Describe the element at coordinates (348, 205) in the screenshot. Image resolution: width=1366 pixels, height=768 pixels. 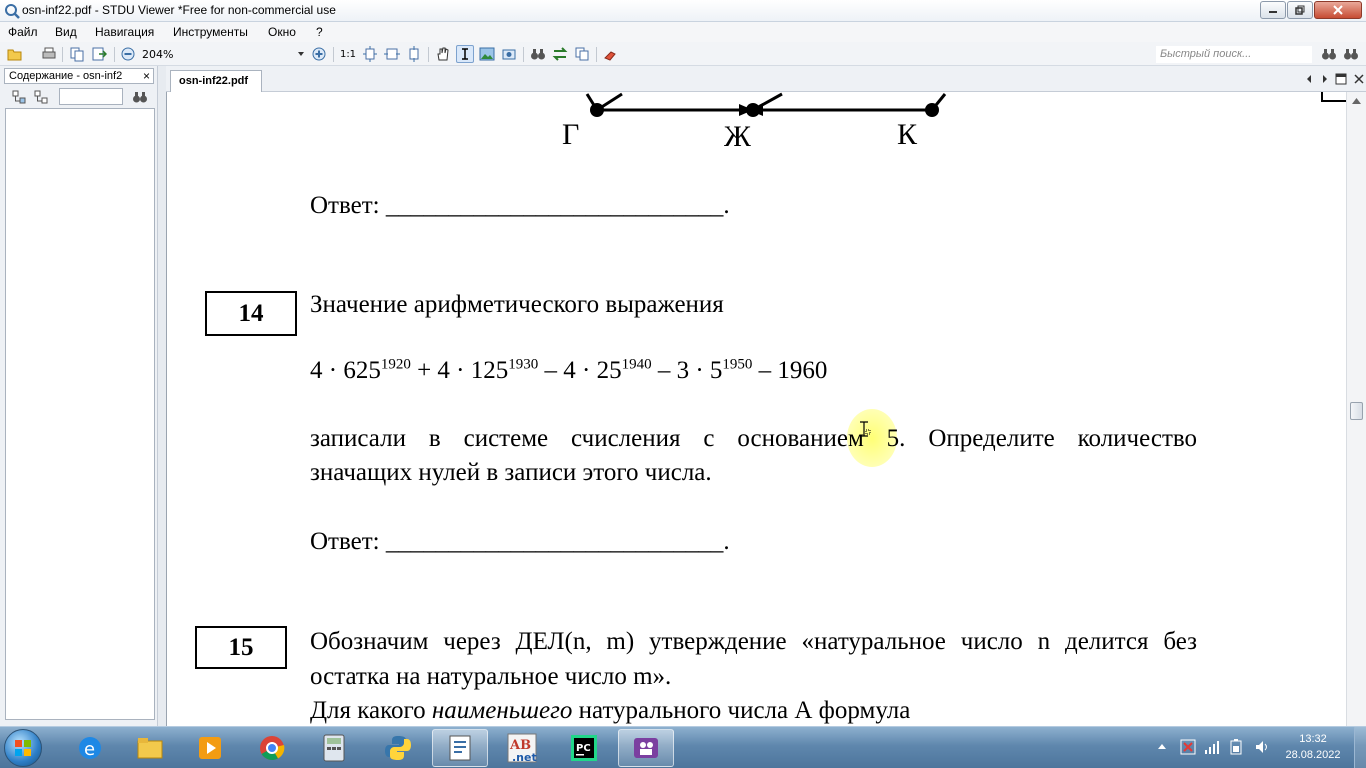
I see `answer-label: Ответ:` at that location.